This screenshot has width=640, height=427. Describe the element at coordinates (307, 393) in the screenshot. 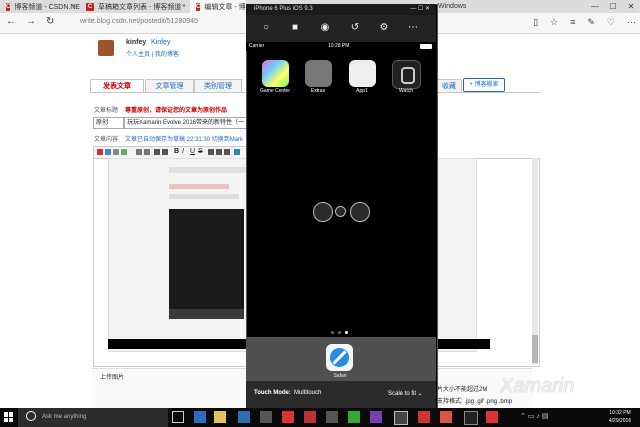

I see `touch-mode-value: Multitouch` at that location.